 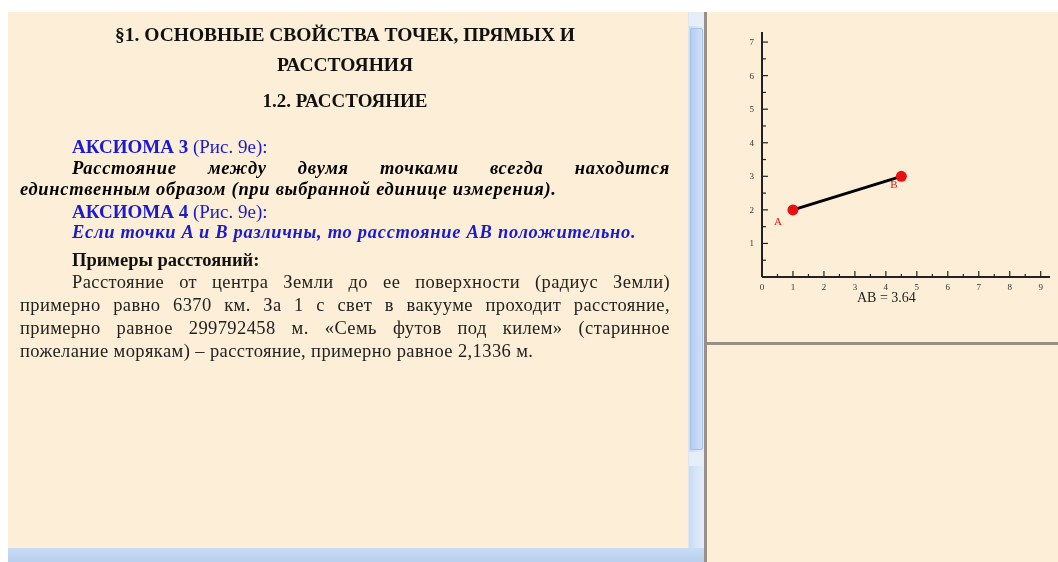 What do you see at coordinates (751, 109) in the screenshot?
I see `y-tick-label: 5` at bounding box center [751, 109].